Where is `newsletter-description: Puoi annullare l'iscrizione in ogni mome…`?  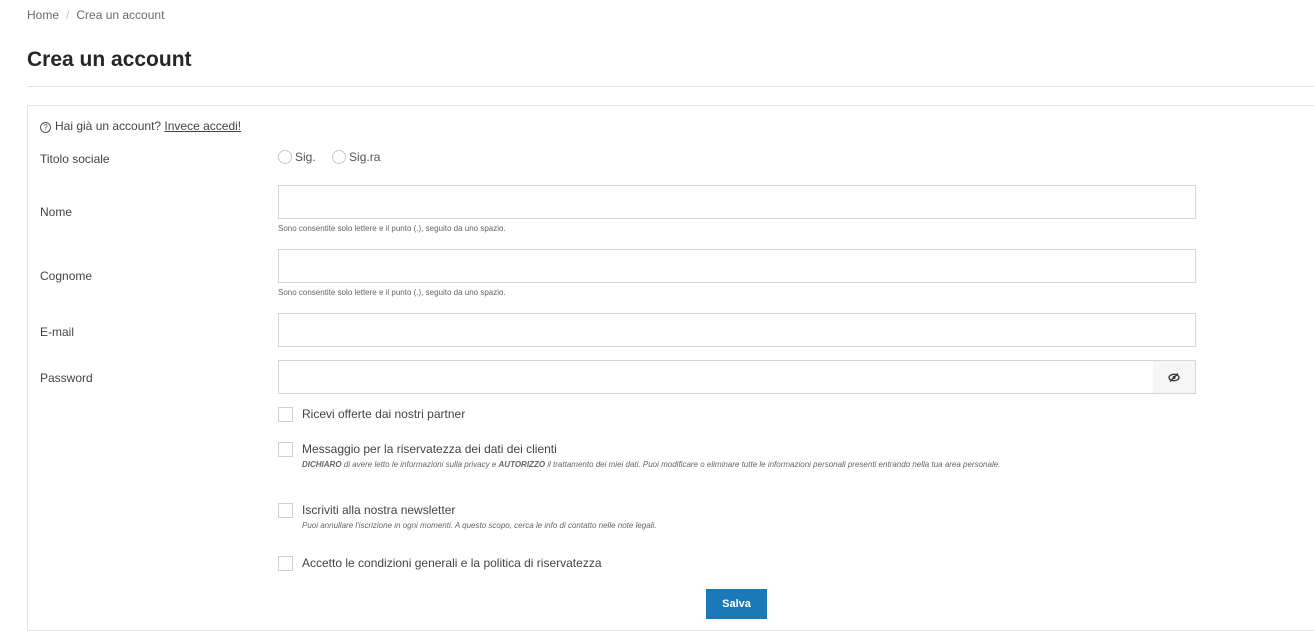 newsletter-description: Puoi annullare l'iscrizione in ogni mome… is located at coordinates (479, 525).